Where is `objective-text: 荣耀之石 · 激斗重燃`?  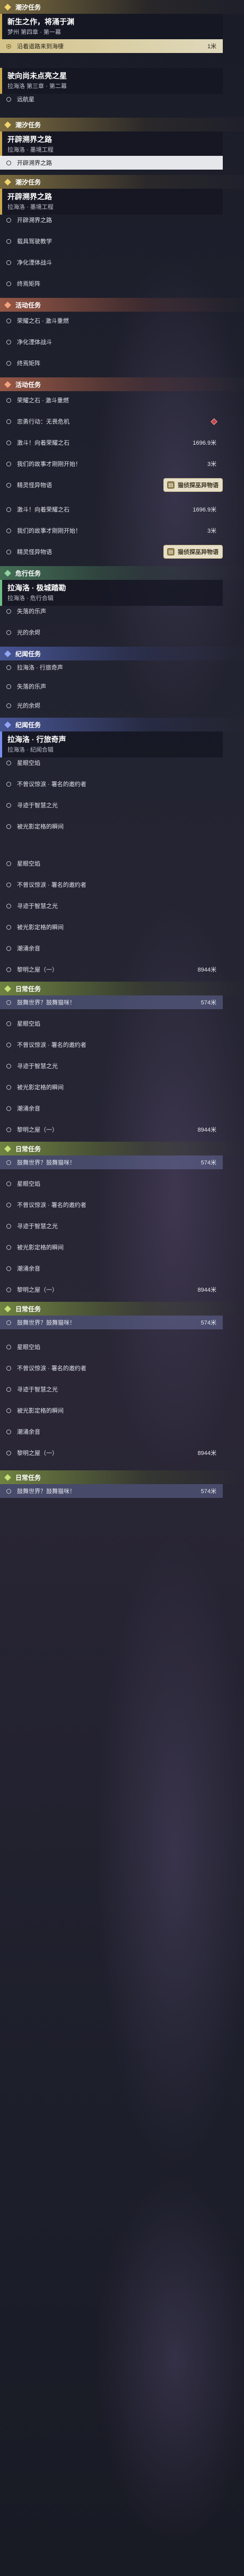
objective-text: 荣耀之石 · 激斗重燃 is located at coordinates (43, 401).